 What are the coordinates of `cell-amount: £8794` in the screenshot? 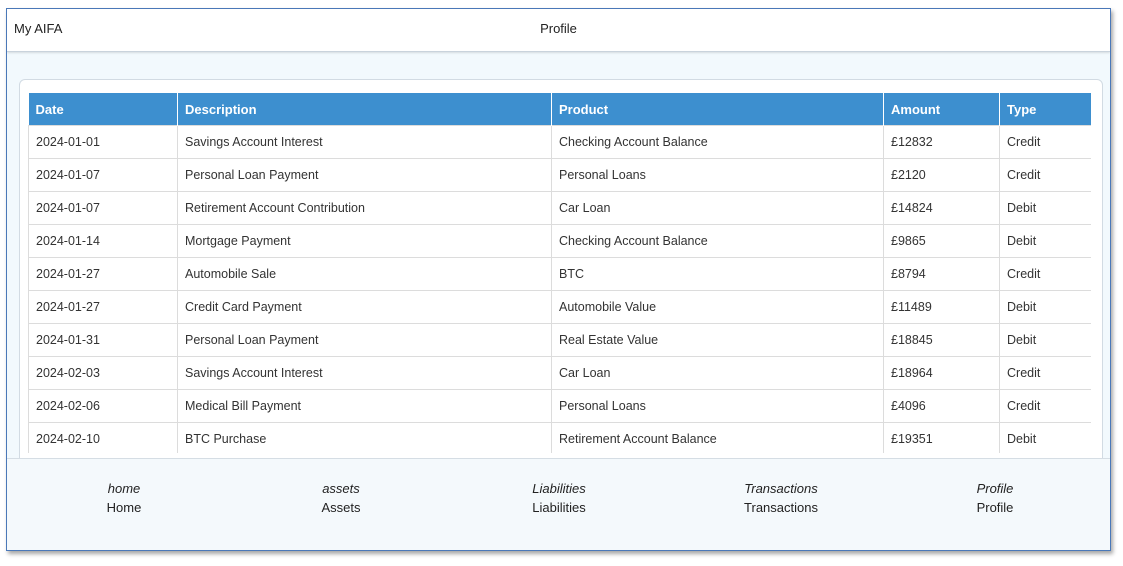 It's located at (941, 274).